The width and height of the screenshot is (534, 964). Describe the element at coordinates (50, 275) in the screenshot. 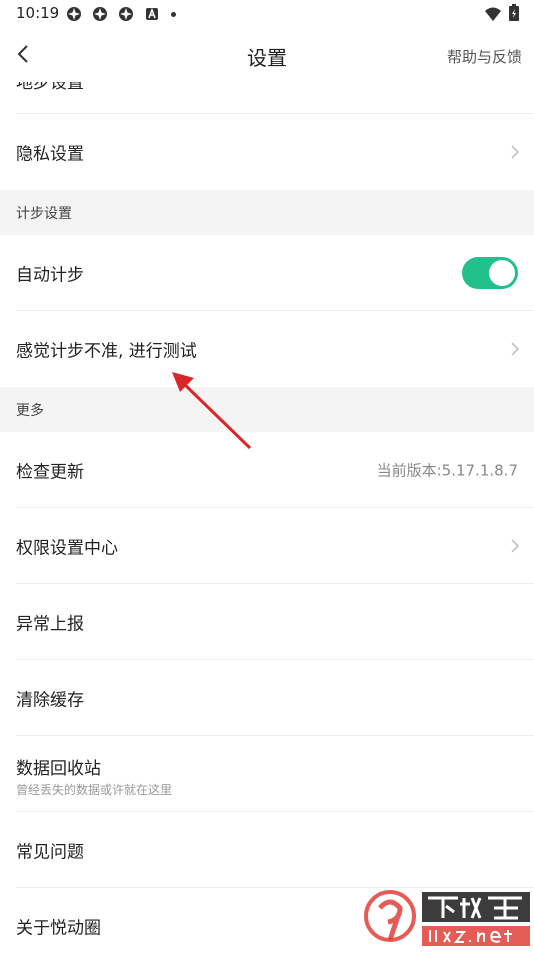

I see `list-item-label: 自动计步` at that location.